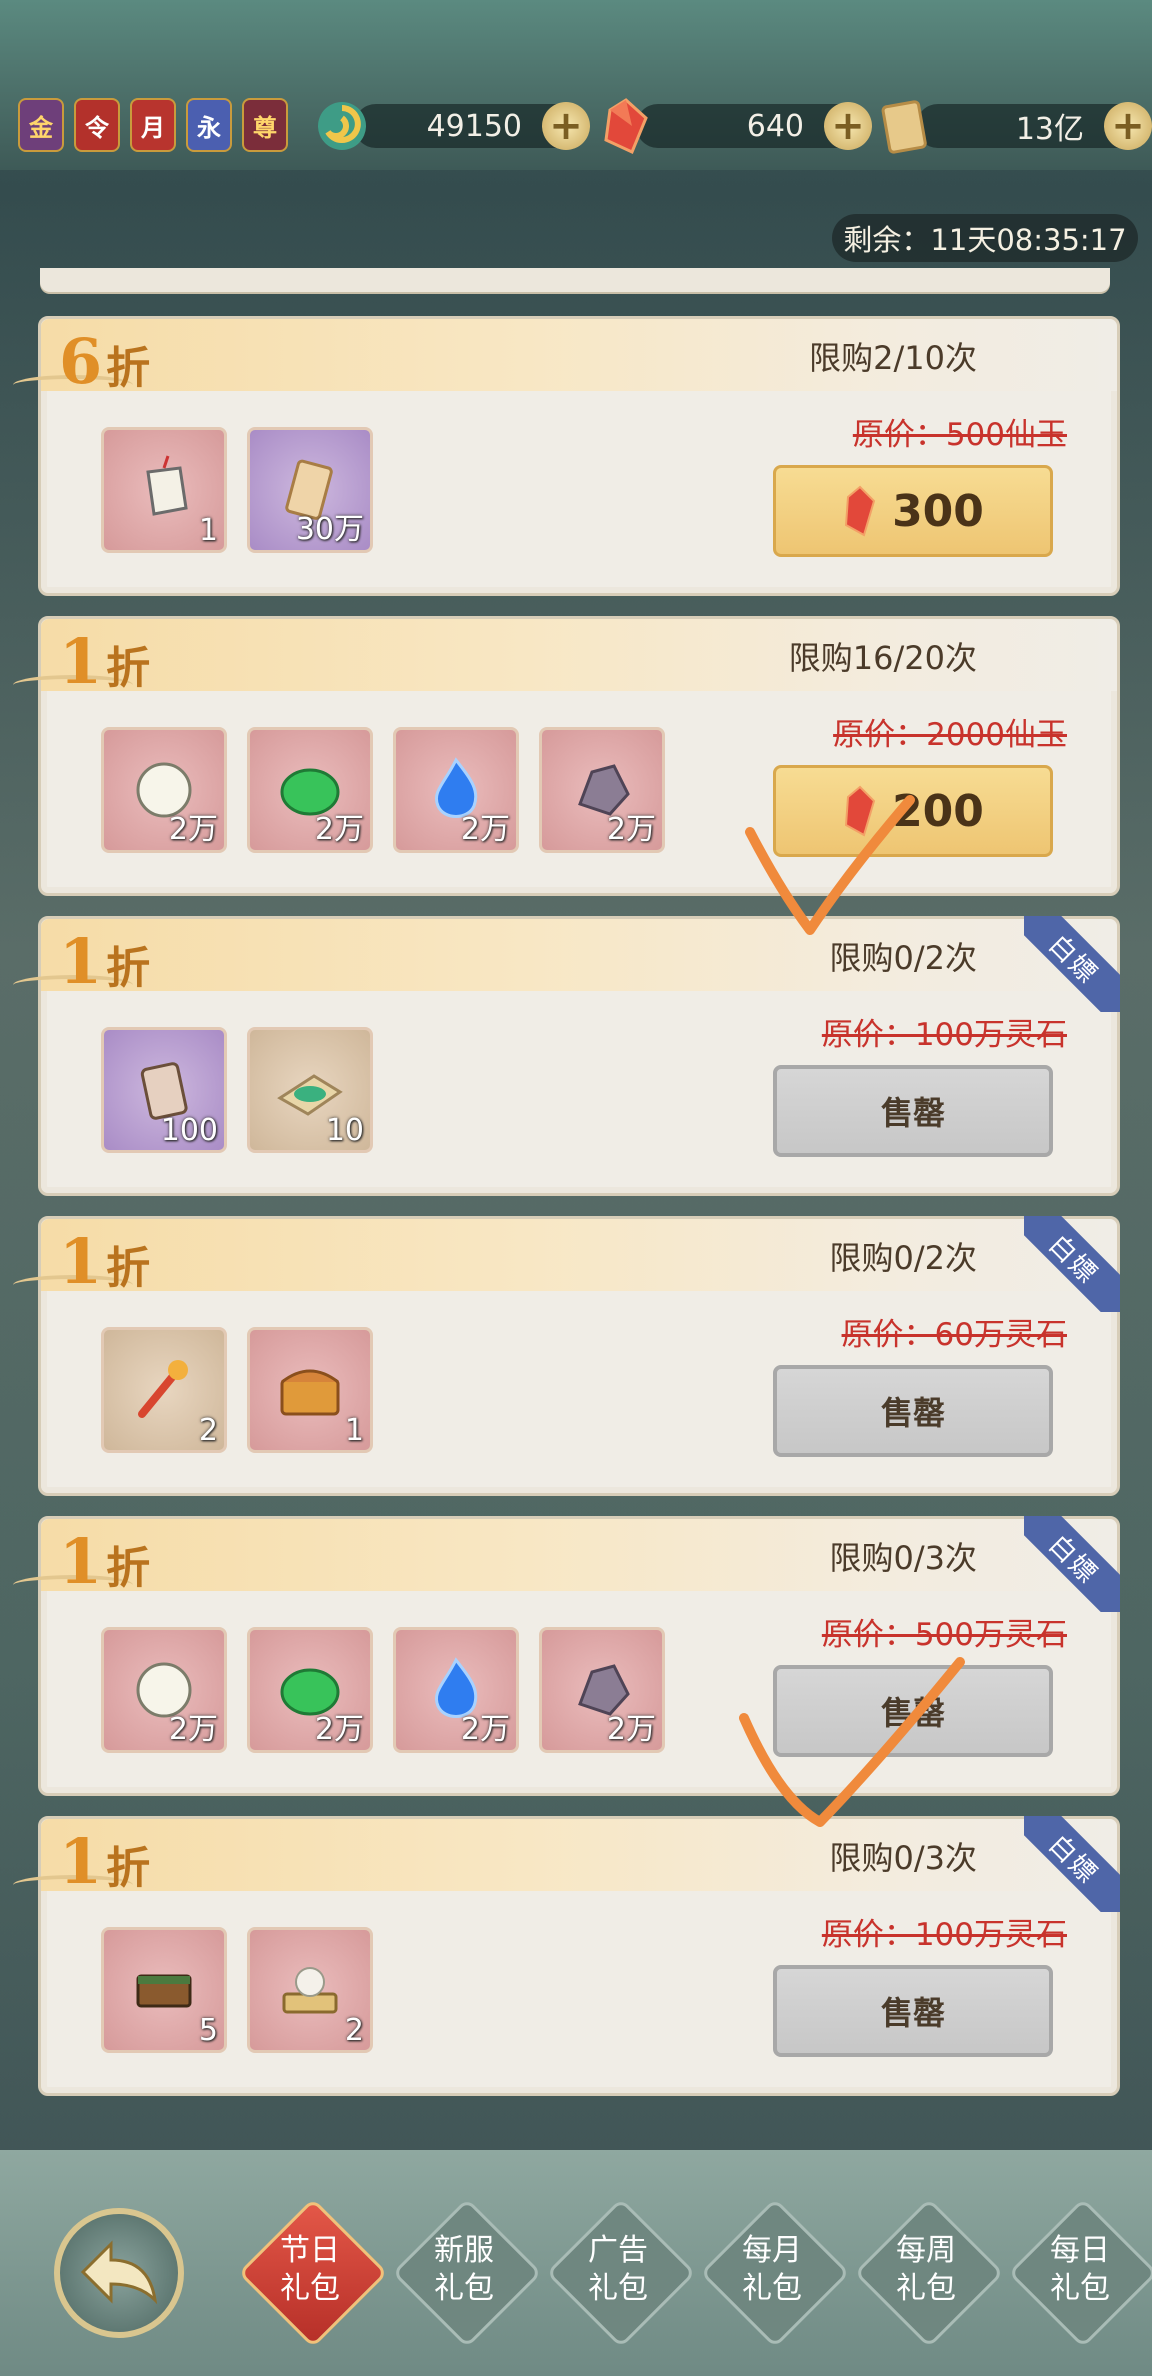  I want to click on tab-label-line1: 每月, so click(772, 2250).